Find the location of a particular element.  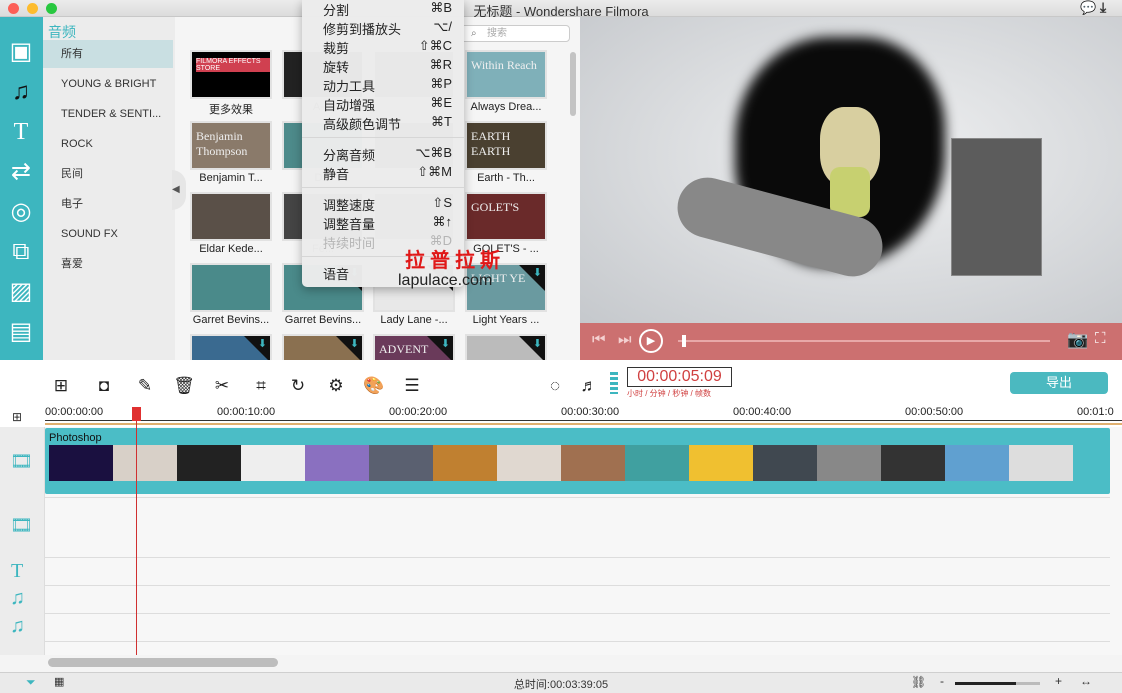

menu-item: 分割 ⌘B is located at coordinates (383, 9).